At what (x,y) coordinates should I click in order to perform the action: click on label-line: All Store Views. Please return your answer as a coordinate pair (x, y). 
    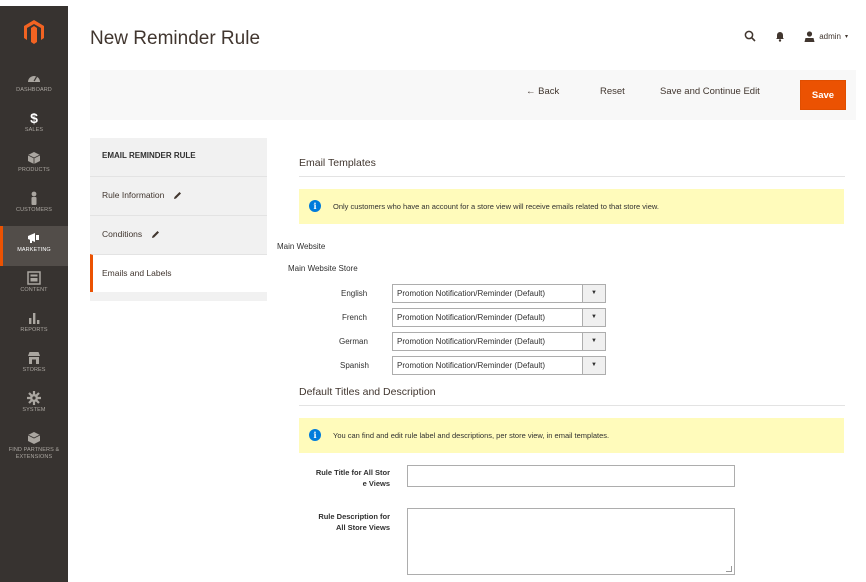
    Looking at the image, I should click on (362, 527).